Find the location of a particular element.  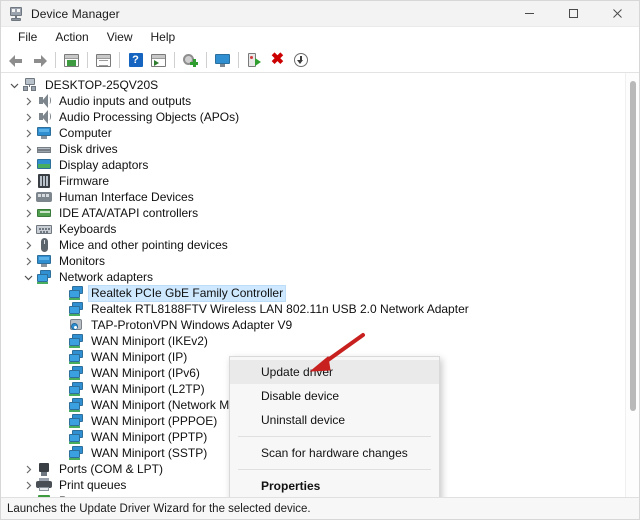

tree-item: Computer is located at coordinates (313, 133).